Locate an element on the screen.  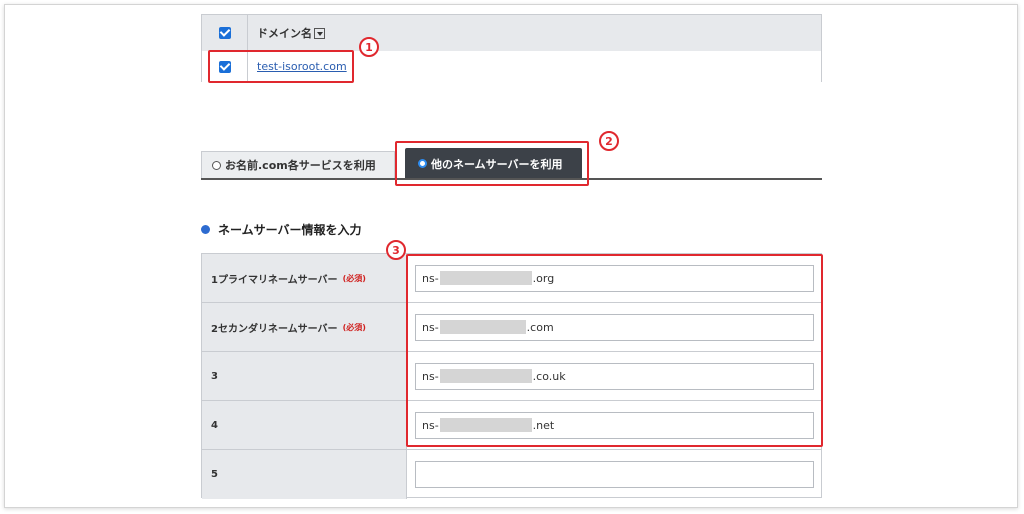
tab-onamae-services-label: お名前.com各サービスを利用 is located at coordinates (300, 165).